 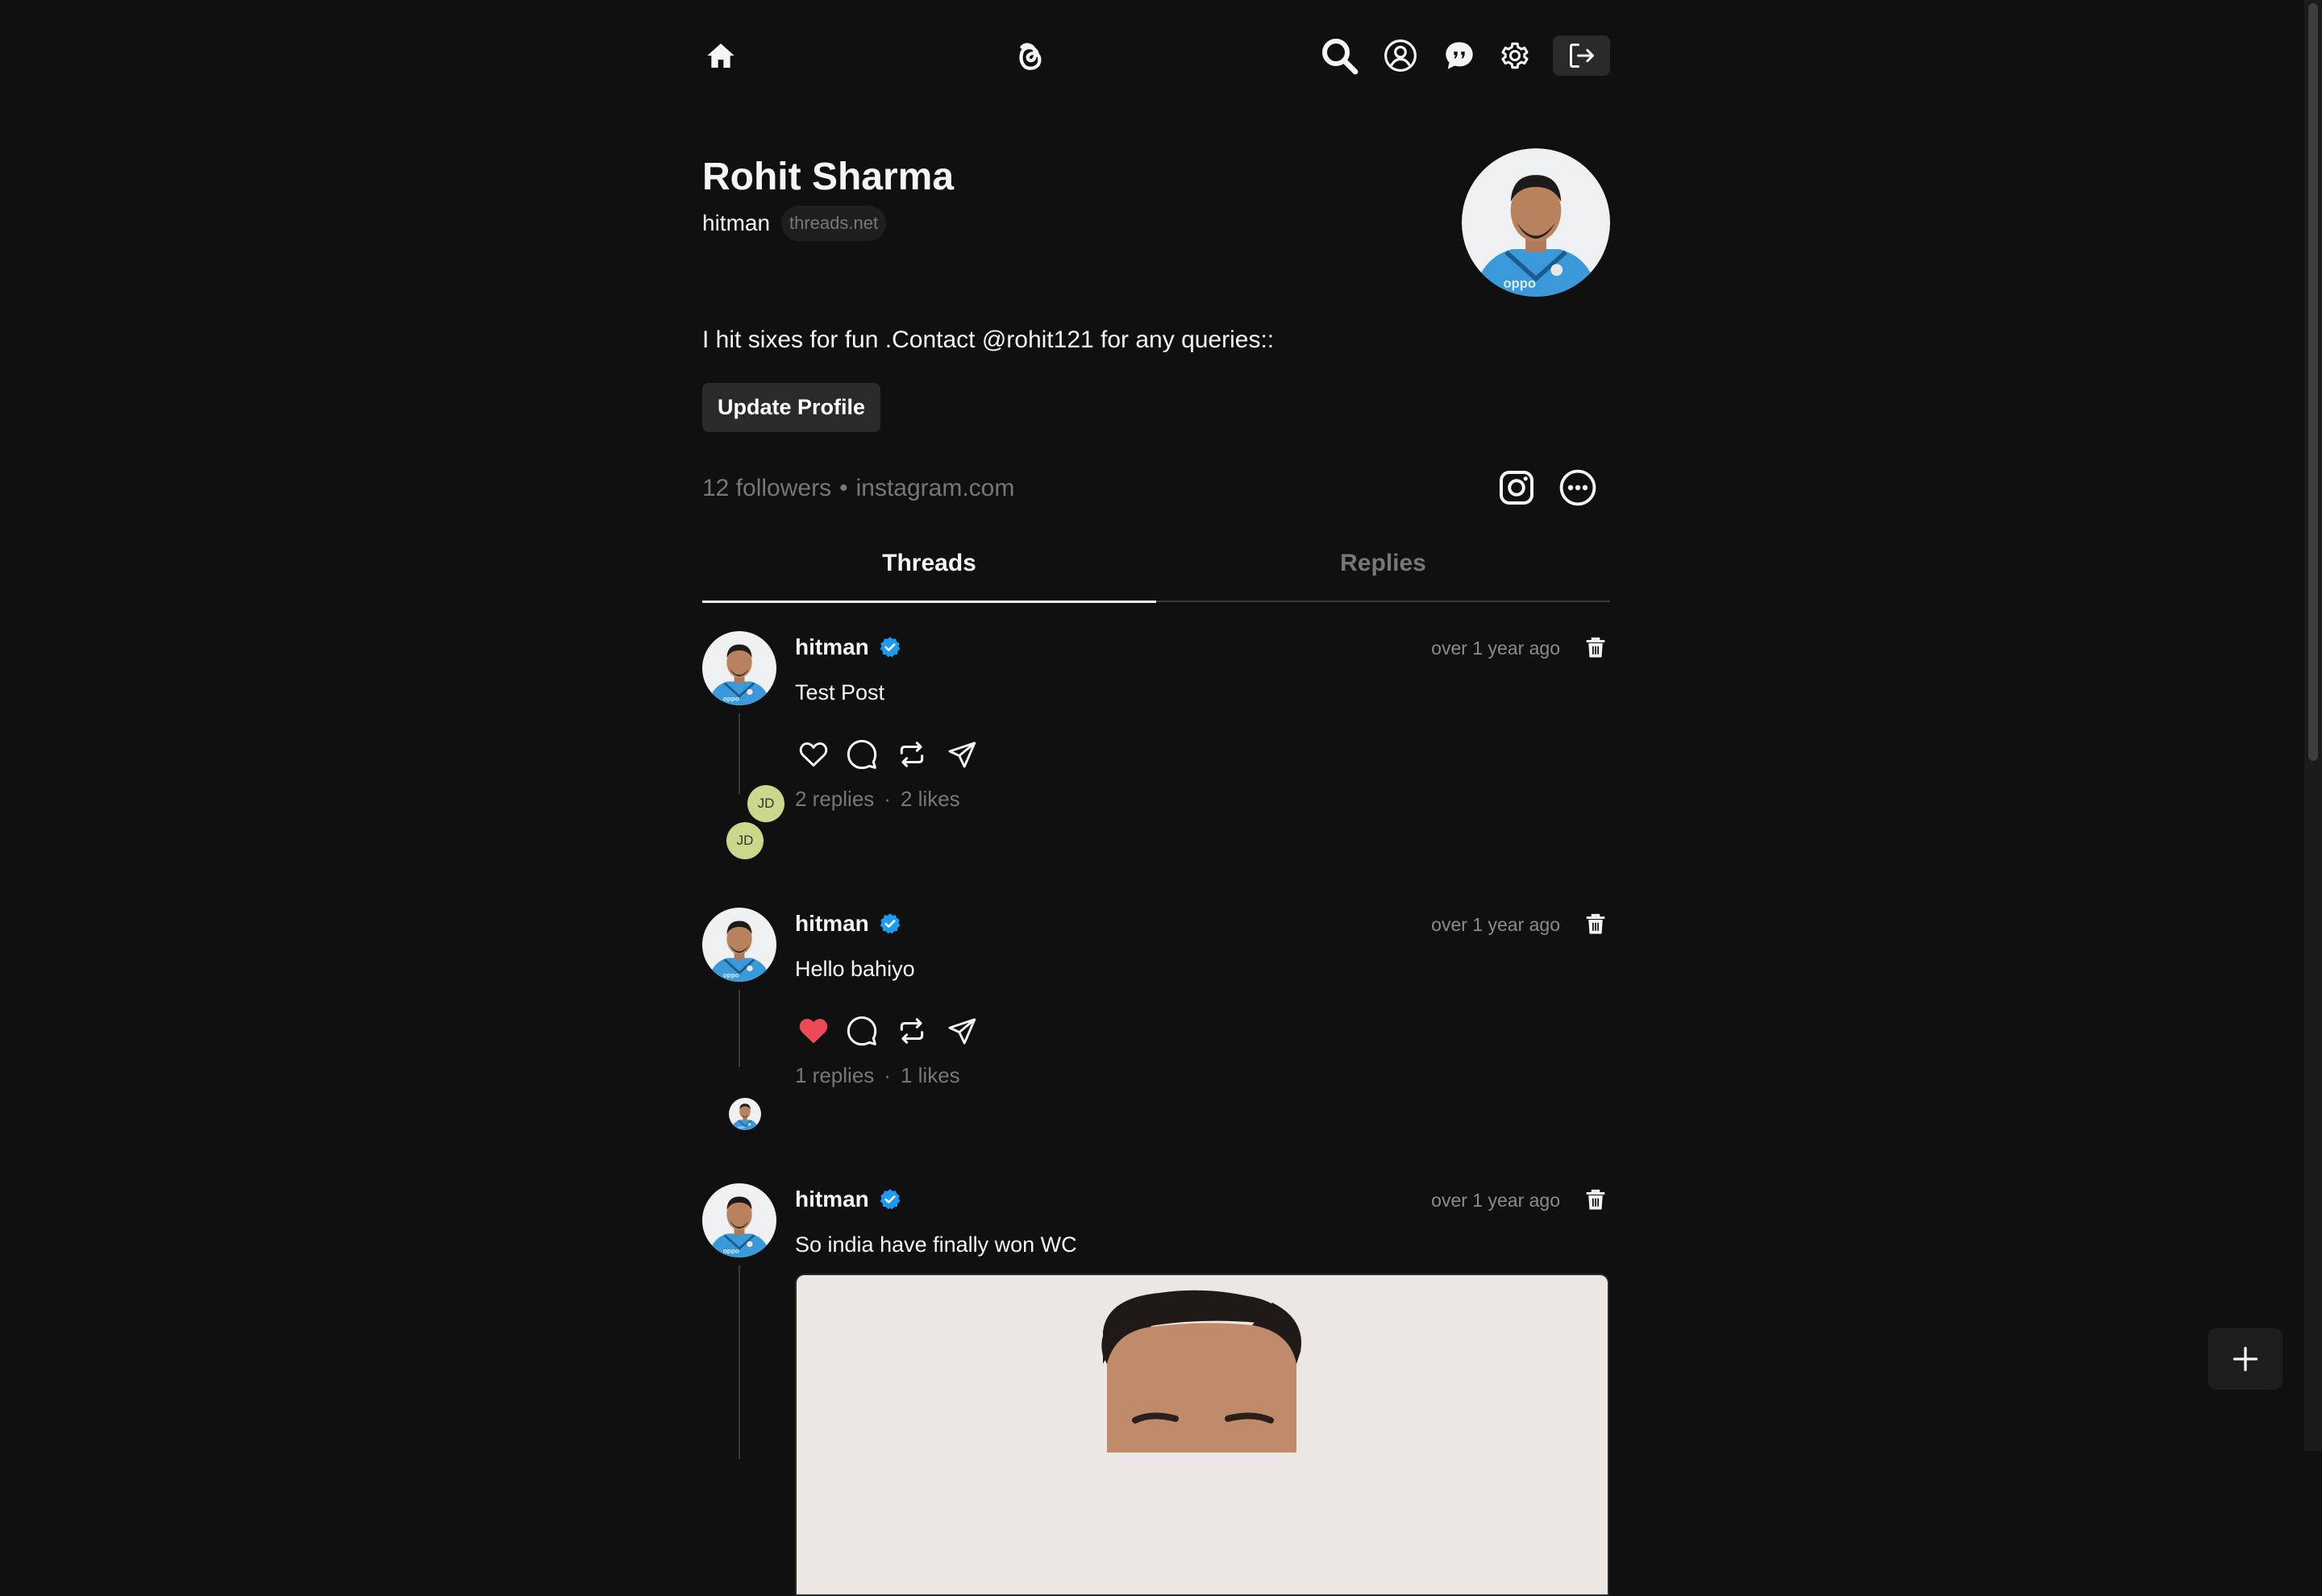 What do you see at coordinates (736, 222) in the screenshot?
I see `profile-username: hitman` at bounding box center [736, 222].